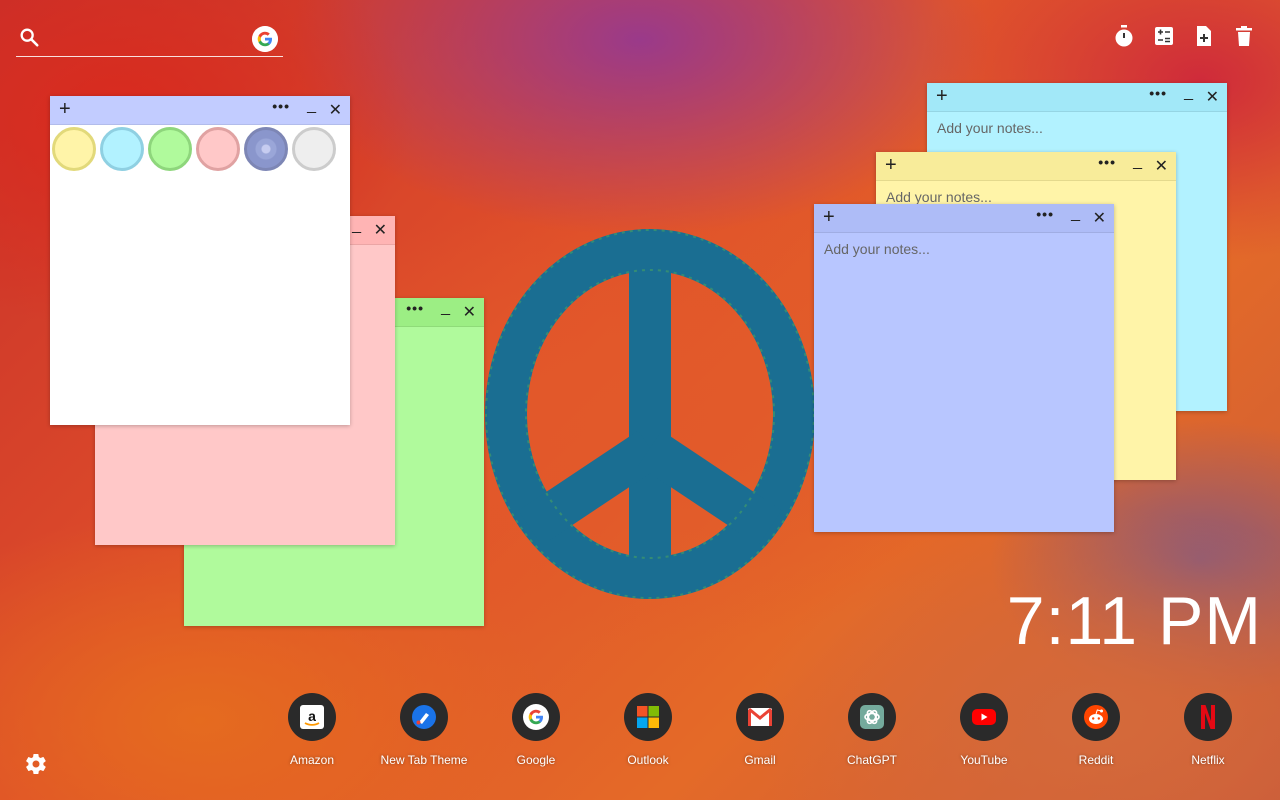  I want to click on shortcut-label: Amazon, so click(312, 760).